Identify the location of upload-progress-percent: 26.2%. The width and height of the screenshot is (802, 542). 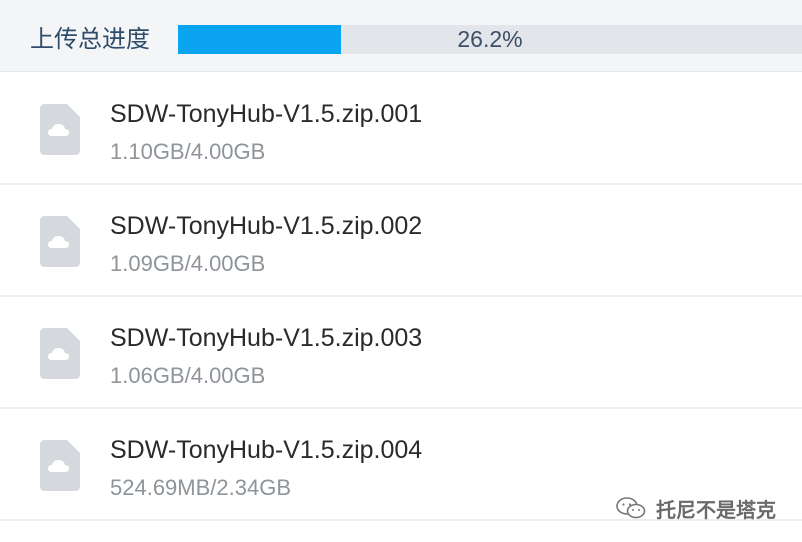
(490, 39).